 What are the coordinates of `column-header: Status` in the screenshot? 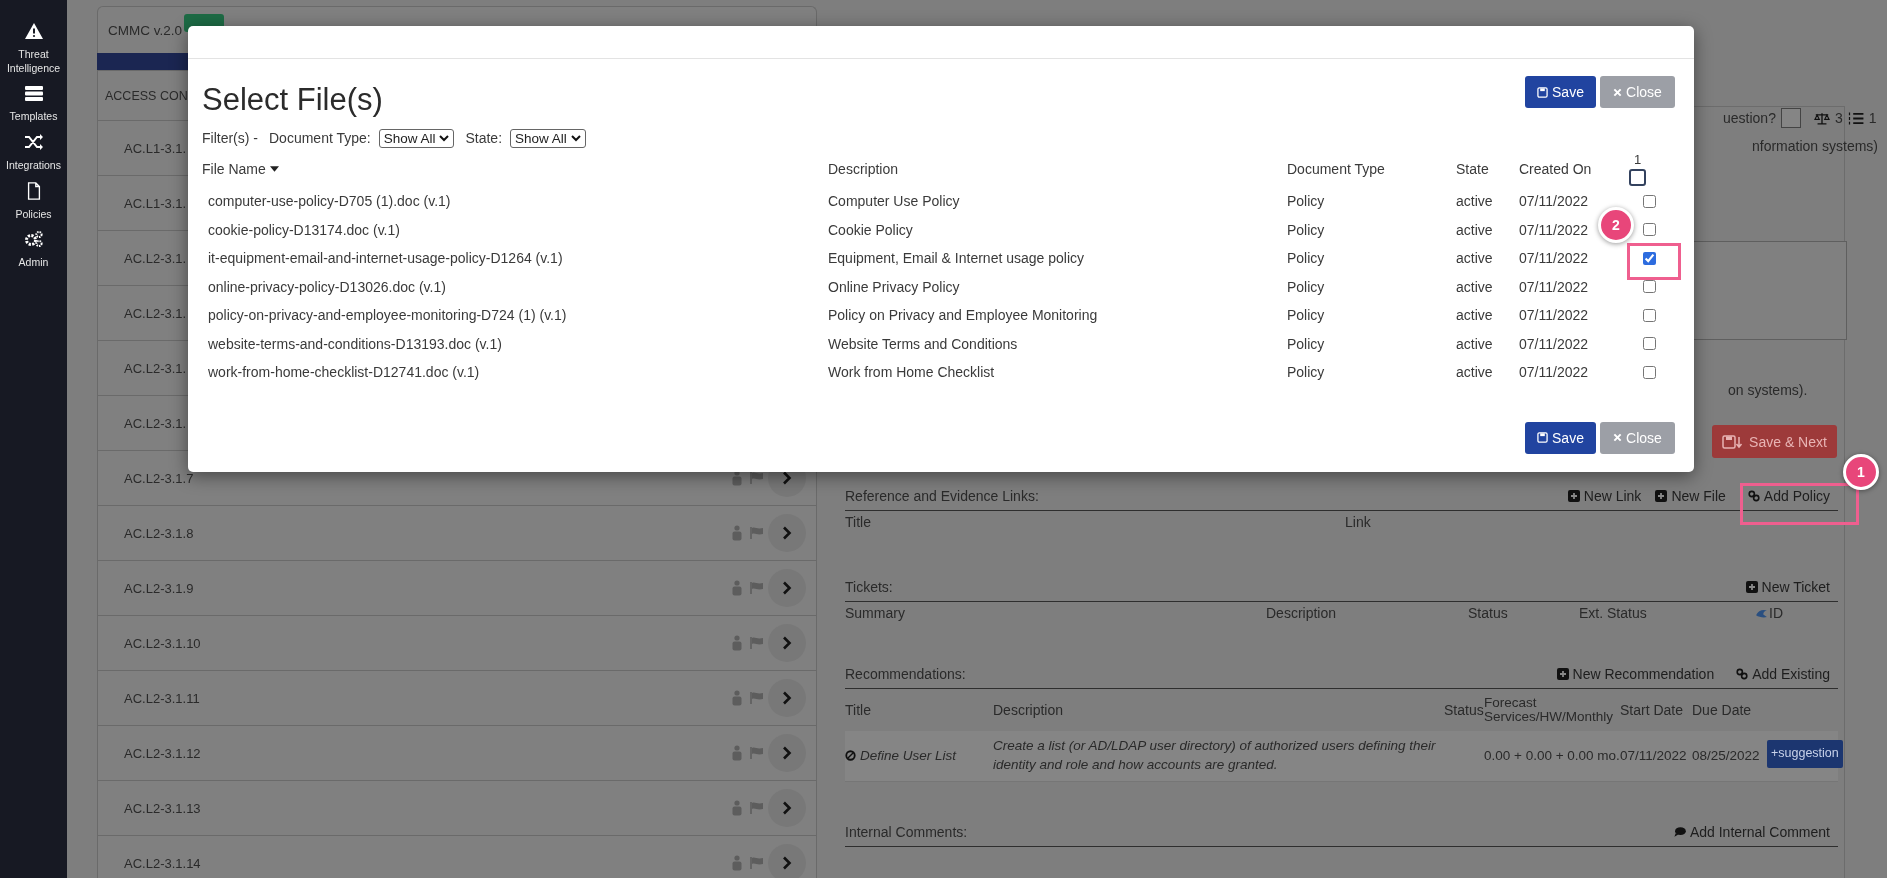 It's located at (1464, 710).